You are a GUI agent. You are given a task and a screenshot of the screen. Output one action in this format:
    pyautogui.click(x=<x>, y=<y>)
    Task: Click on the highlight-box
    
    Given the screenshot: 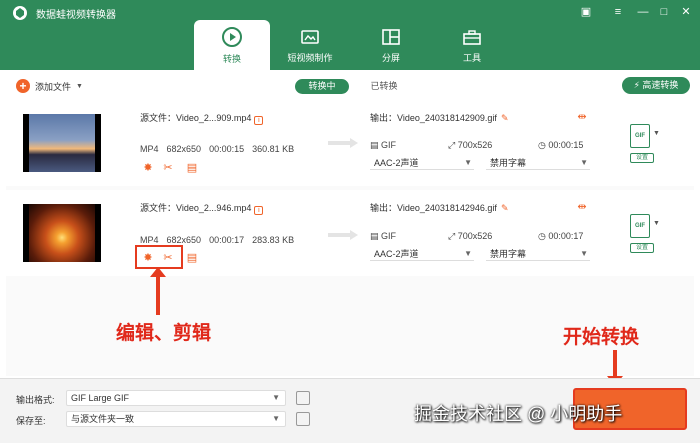 What is the action you would take?
    pyautogui.click(x=159, y=257)
    